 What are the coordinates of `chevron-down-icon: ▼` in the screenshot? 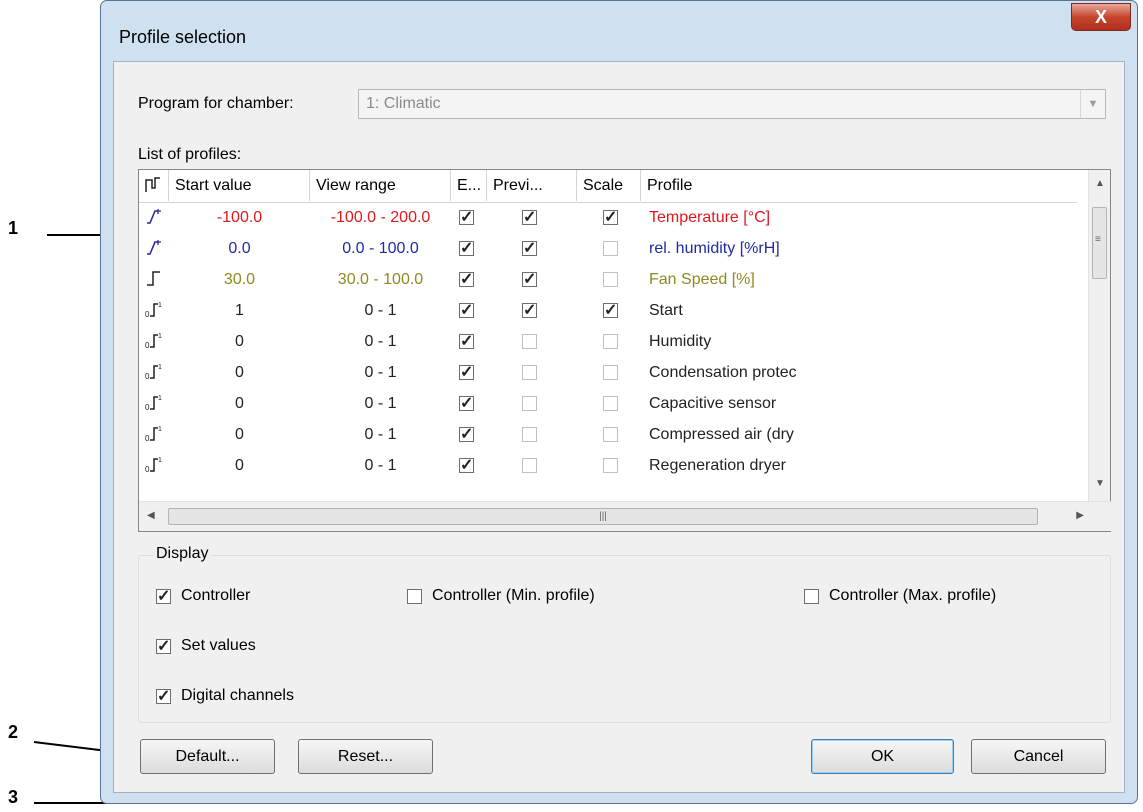 It's located at (1092, 104).